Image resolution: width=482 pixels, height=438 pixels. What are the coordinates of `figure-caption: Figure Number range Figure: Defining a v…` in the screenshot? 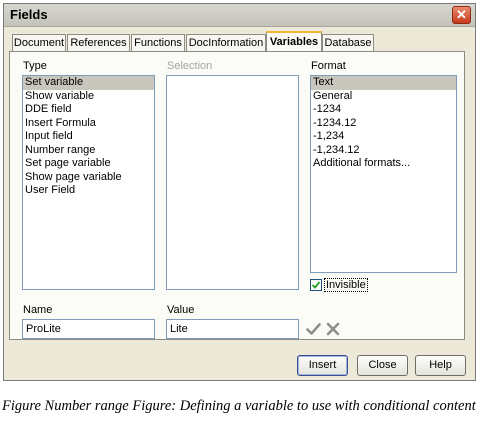 It's located at (239, 406).